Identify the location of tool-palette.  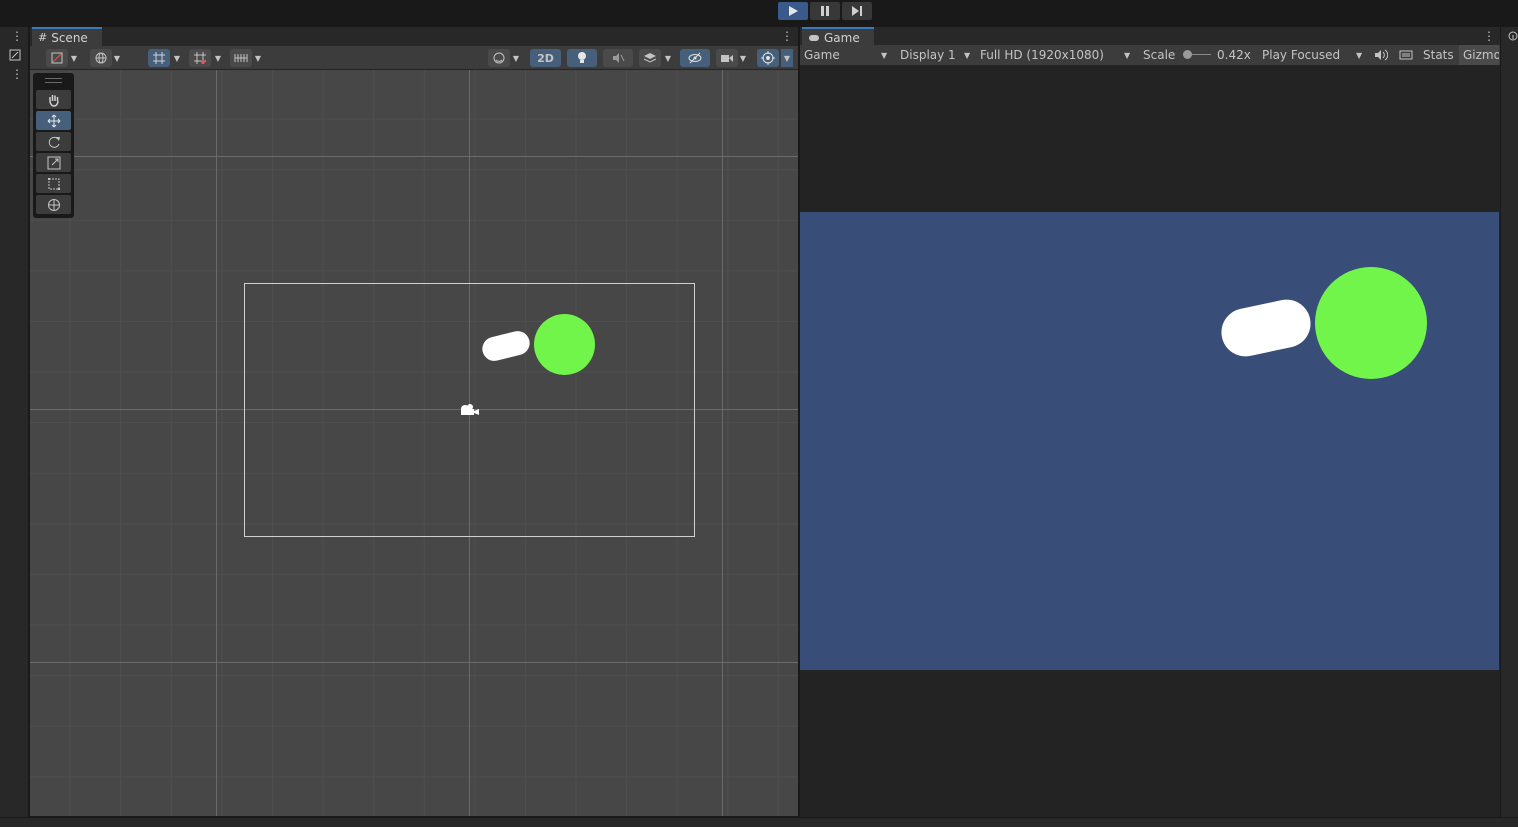
(53, 145).